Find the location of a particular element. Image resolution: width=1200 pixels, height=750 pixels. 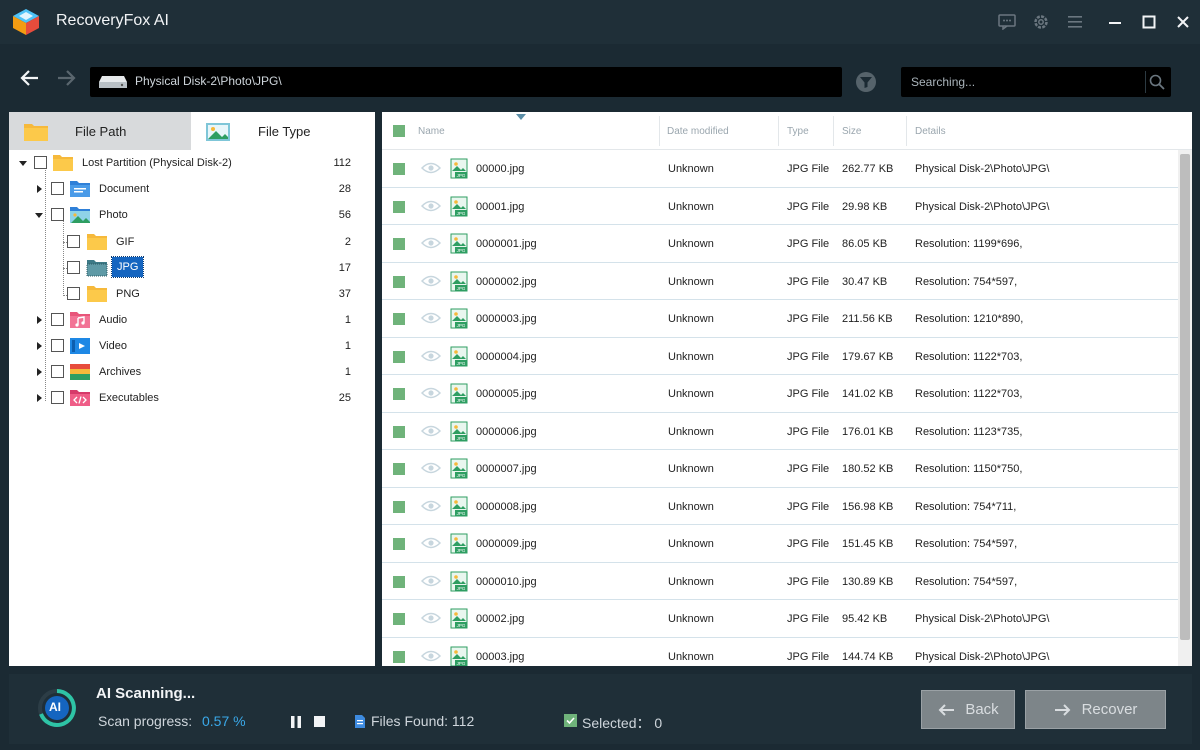

nav-forward-button is located at coordinates (67, 79).